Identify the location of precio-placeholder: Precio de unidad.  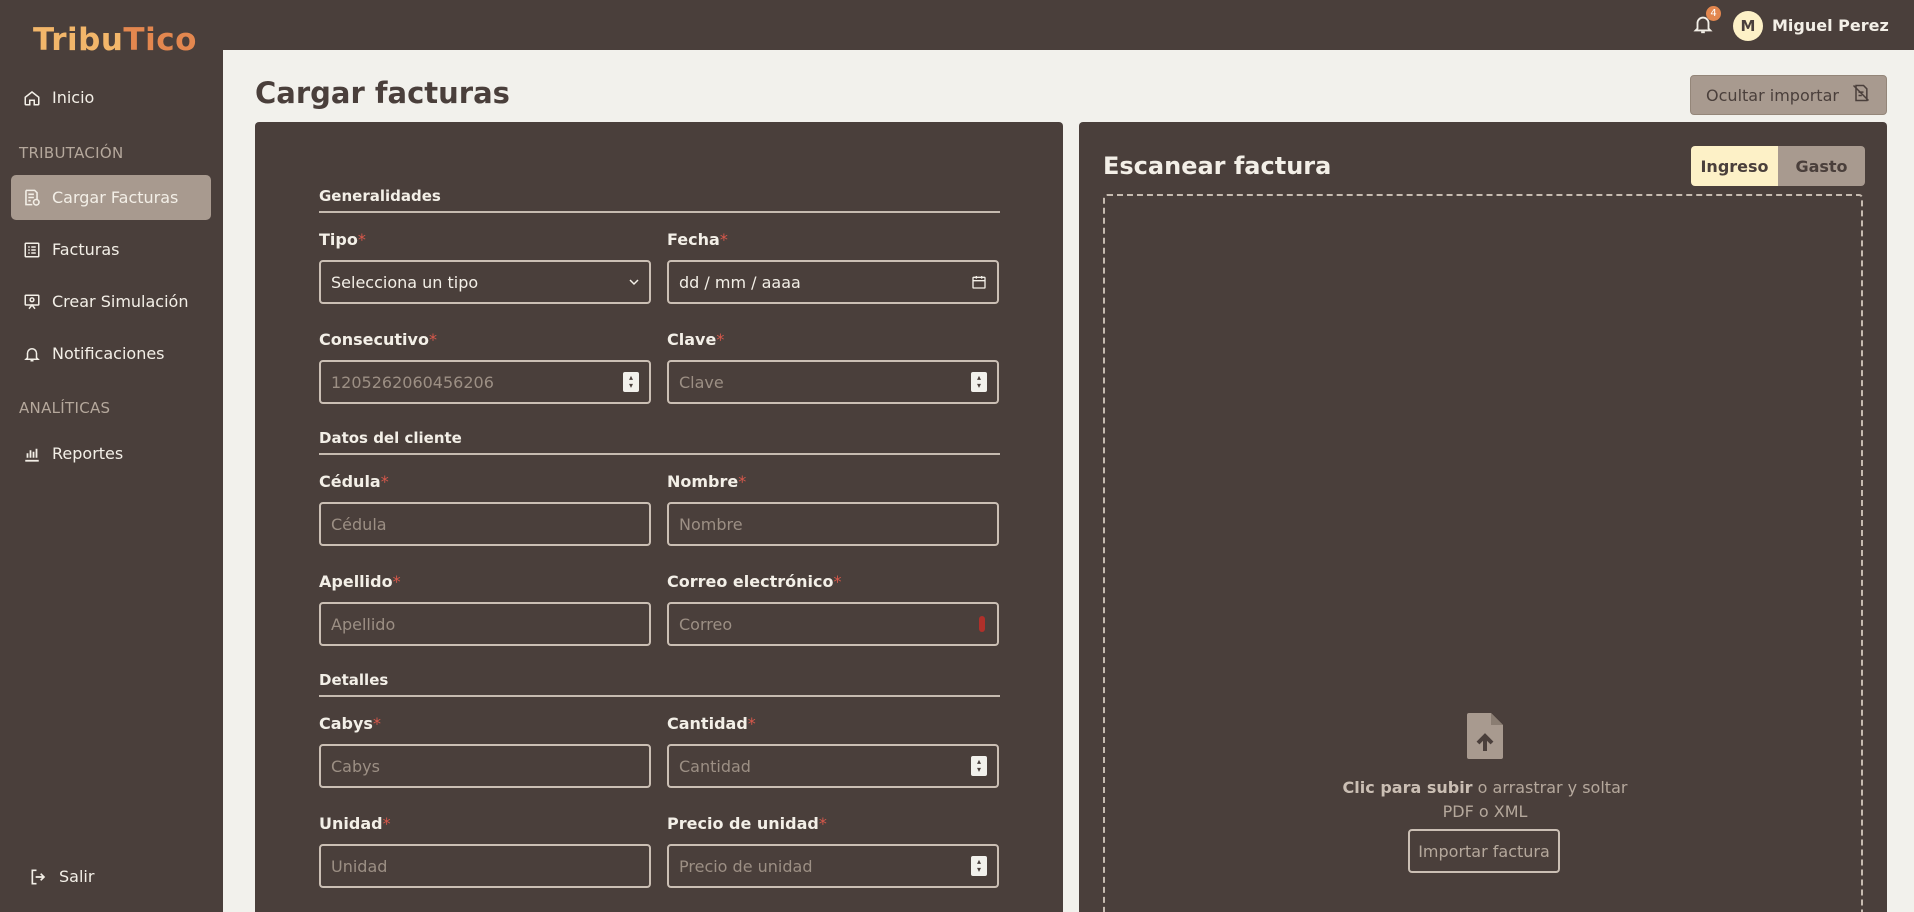
(746, 866).